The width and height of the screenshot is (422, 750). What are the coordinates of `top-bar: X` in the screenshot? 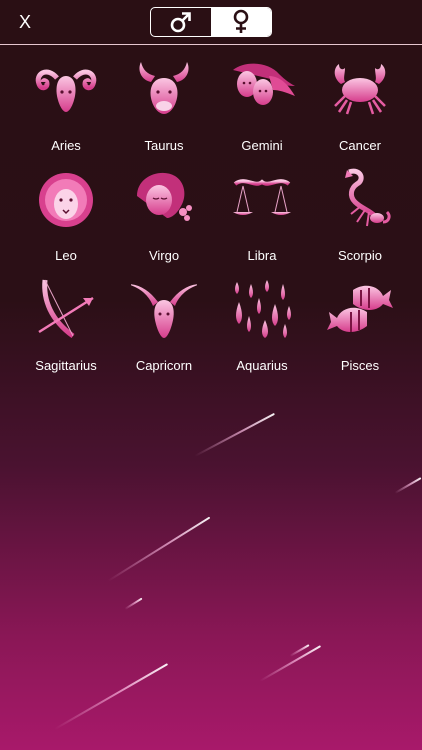 It's located at (211, 23).